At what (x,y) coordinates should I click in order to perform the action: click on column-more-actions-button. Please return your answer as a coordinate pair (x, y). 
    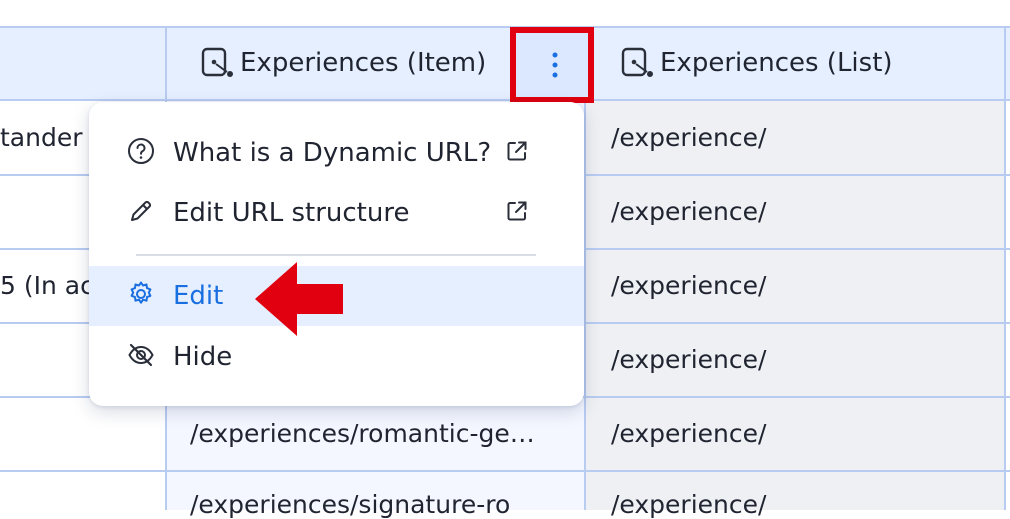
    Looking at the image, I should click on (552, 65).